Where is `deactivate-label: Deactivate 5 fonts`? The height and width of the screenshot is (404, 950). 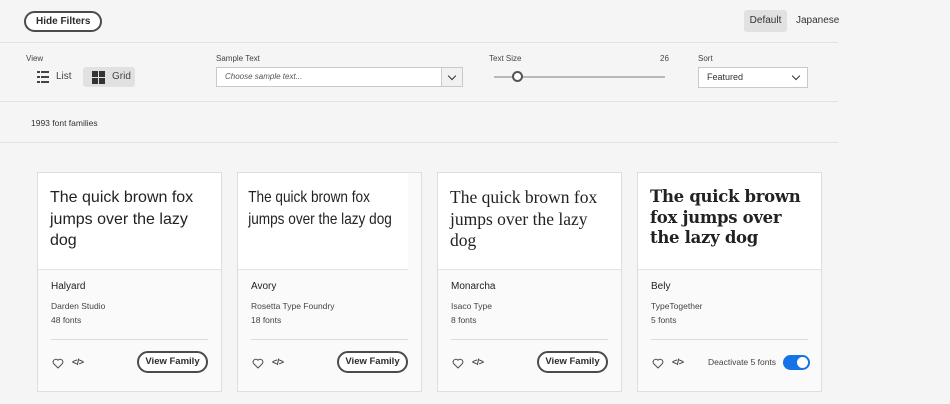 deactivate-label: Deactivate 5 fonts is located at coordinates (742, 362).